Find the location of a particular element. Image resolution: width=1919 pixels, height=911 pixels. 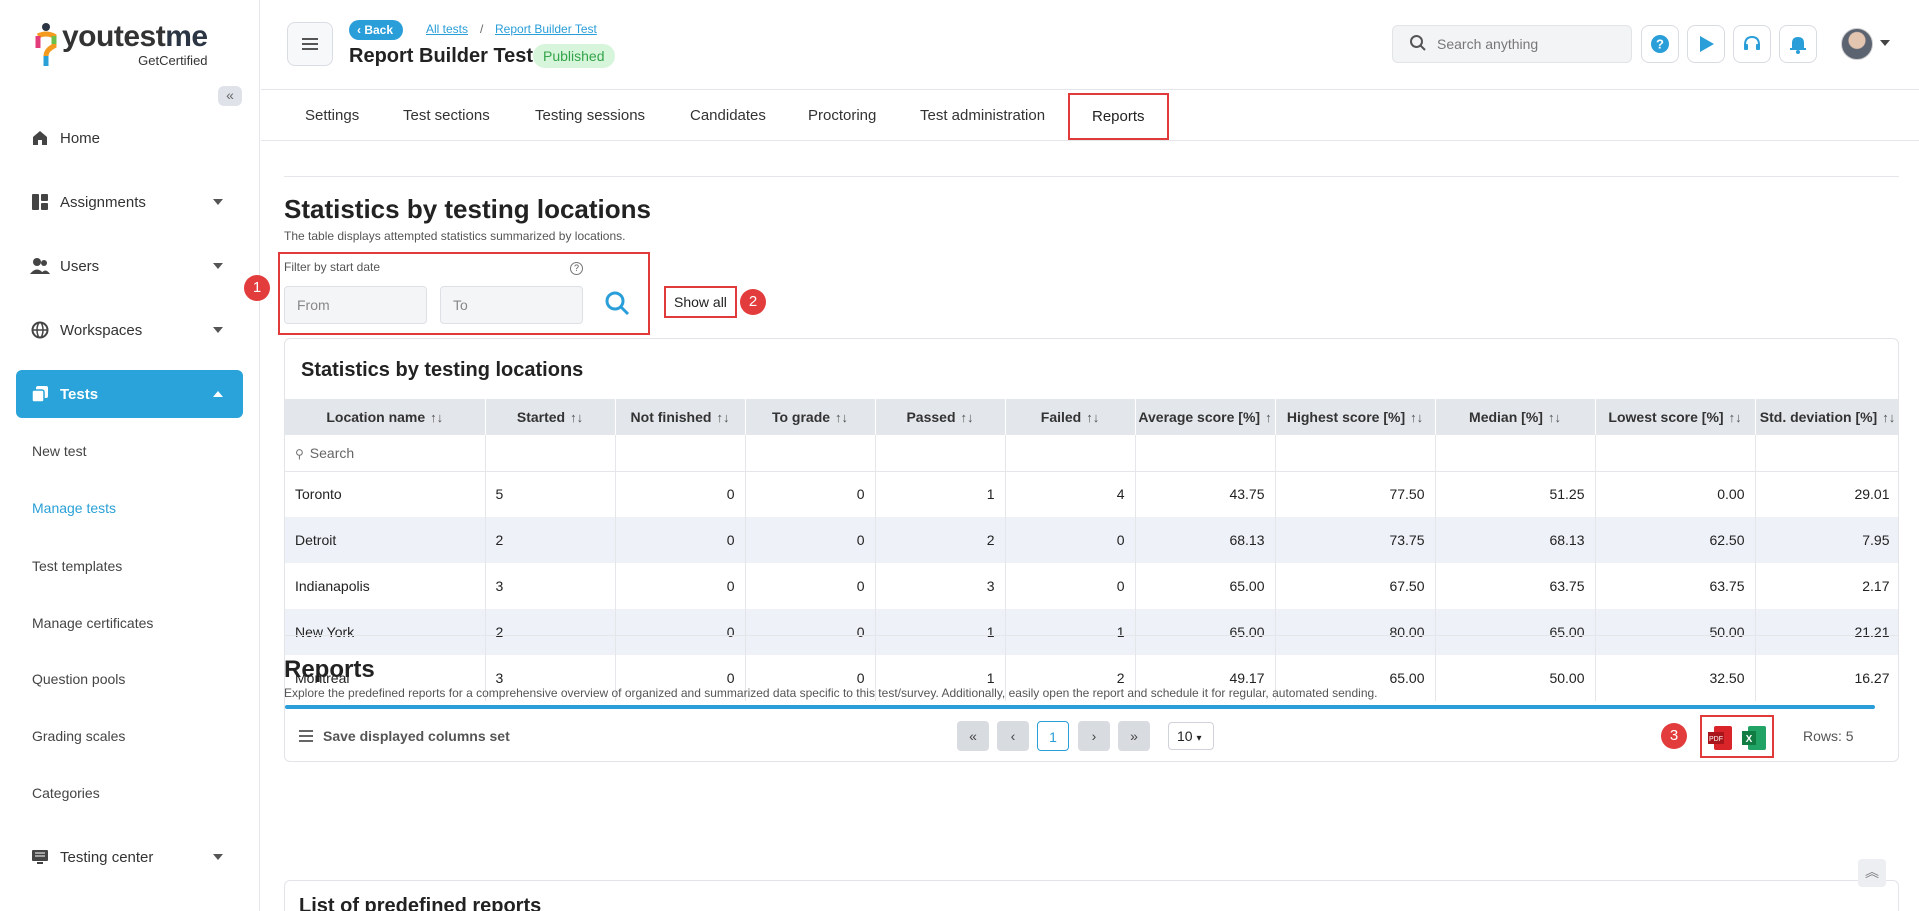

globe-icon is located at coordinates (40, 330).